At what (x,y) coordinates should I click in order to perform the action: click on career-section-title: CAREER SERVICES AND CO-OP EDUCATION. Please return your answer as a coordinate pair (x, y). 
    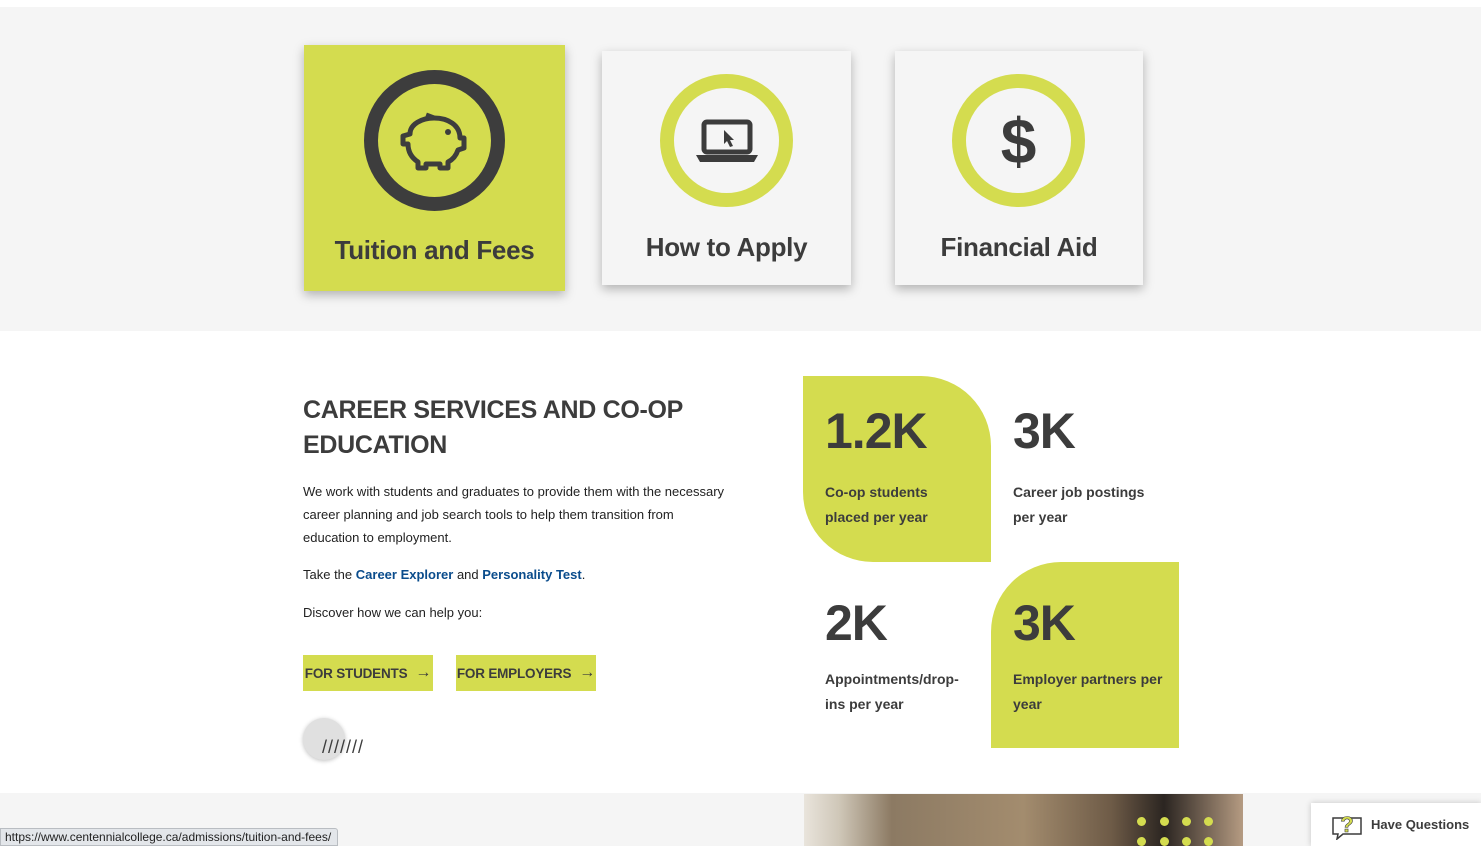
    Looking at the image, I should click on (493, 427).